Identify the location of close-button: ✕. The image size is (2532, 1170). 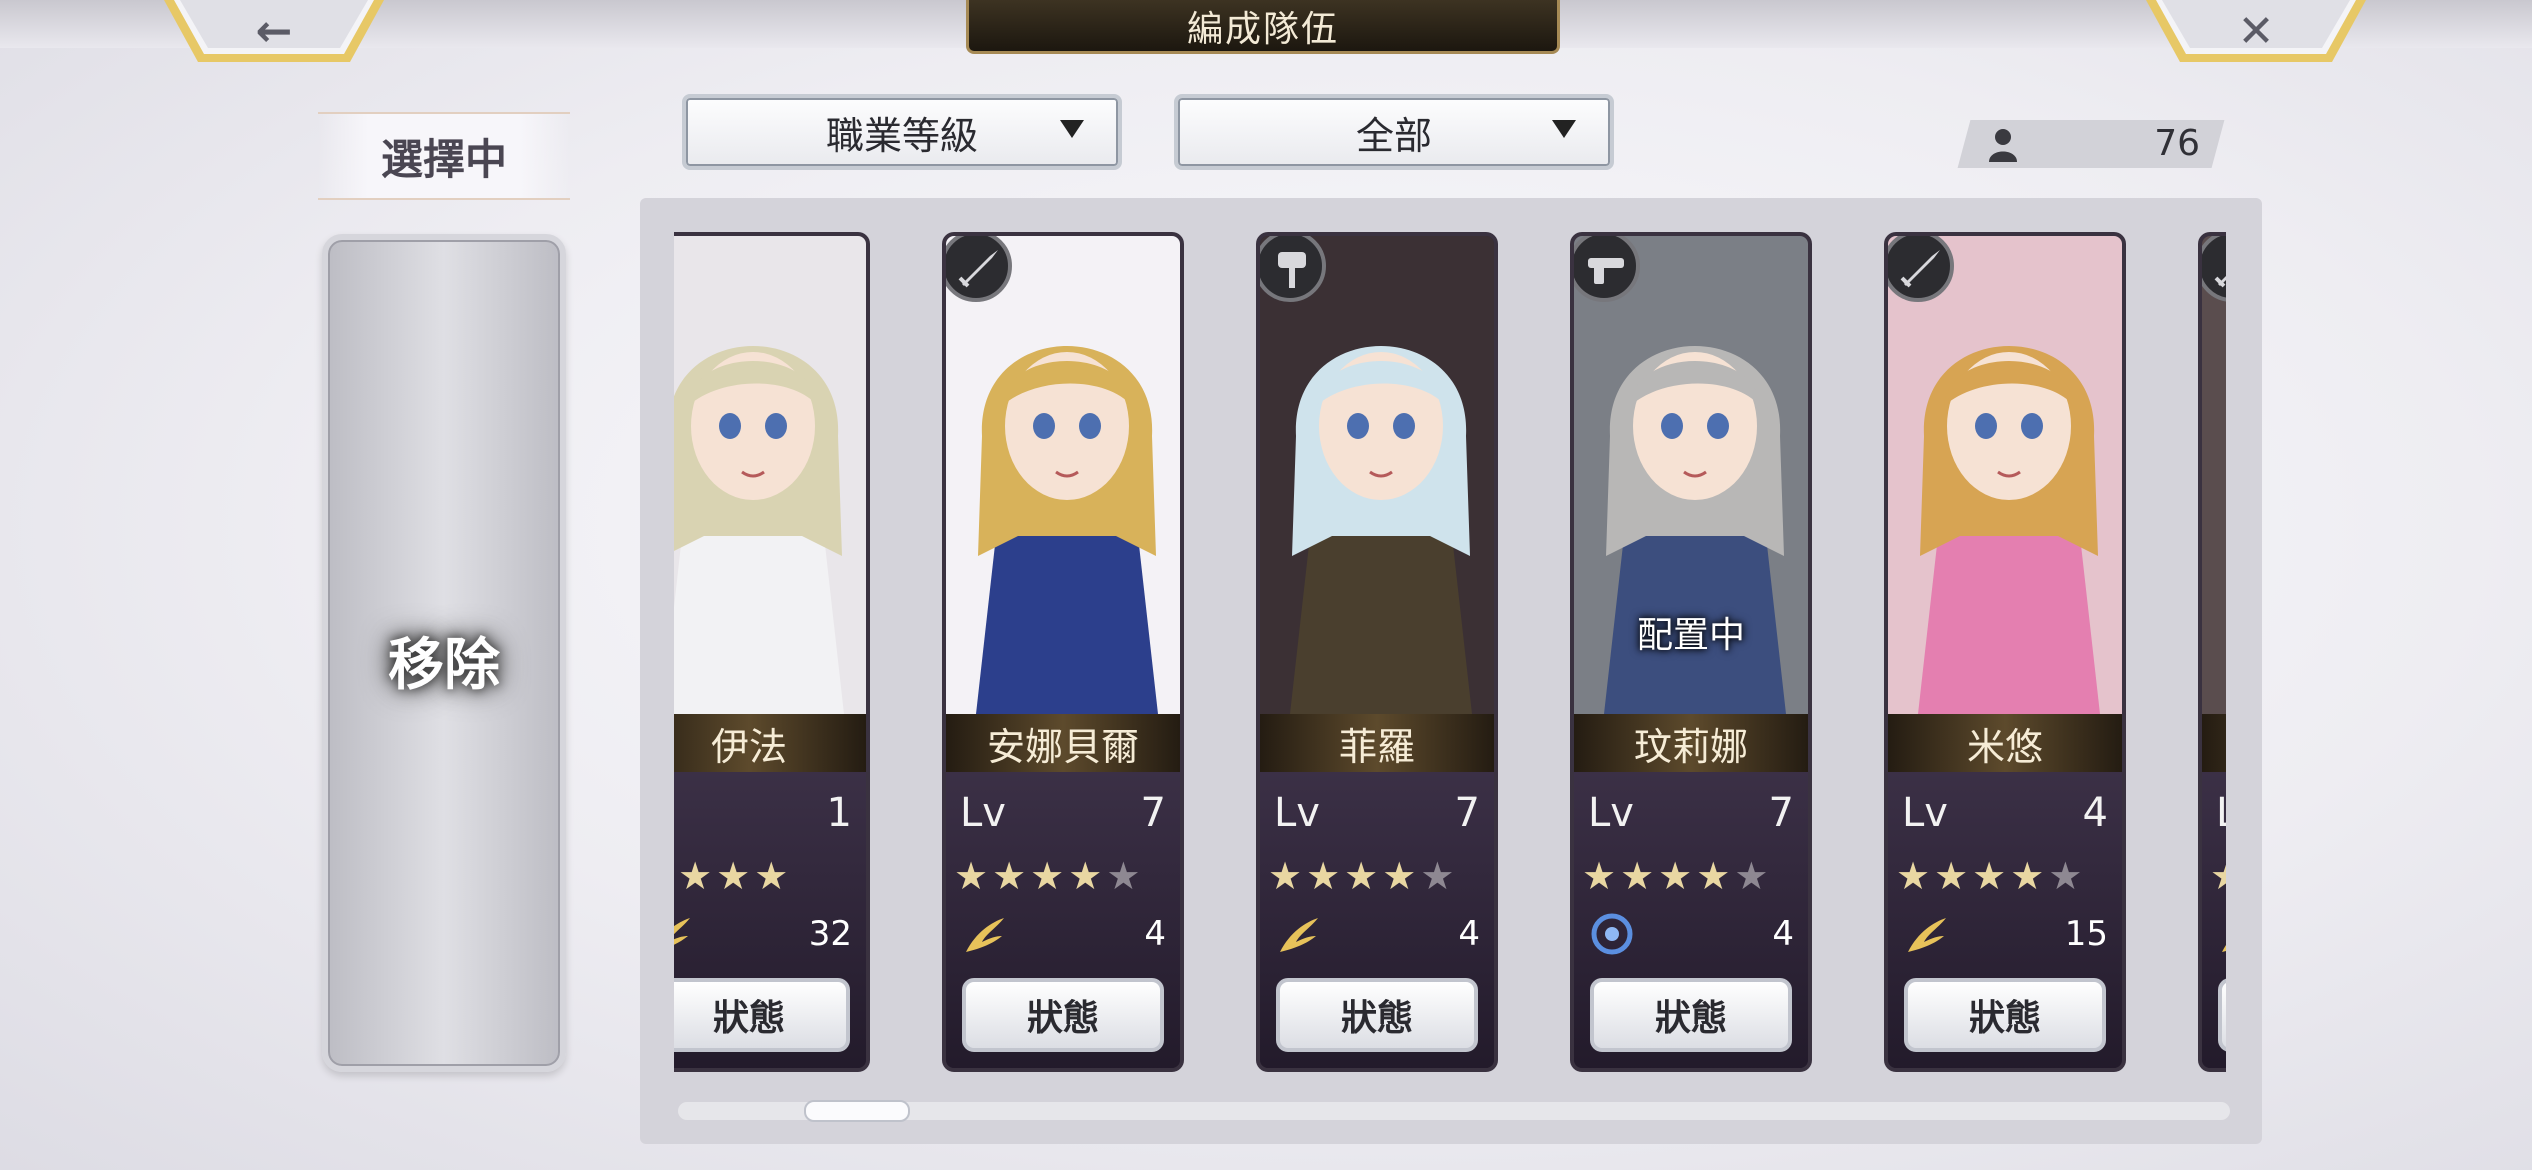
(2256, 35).